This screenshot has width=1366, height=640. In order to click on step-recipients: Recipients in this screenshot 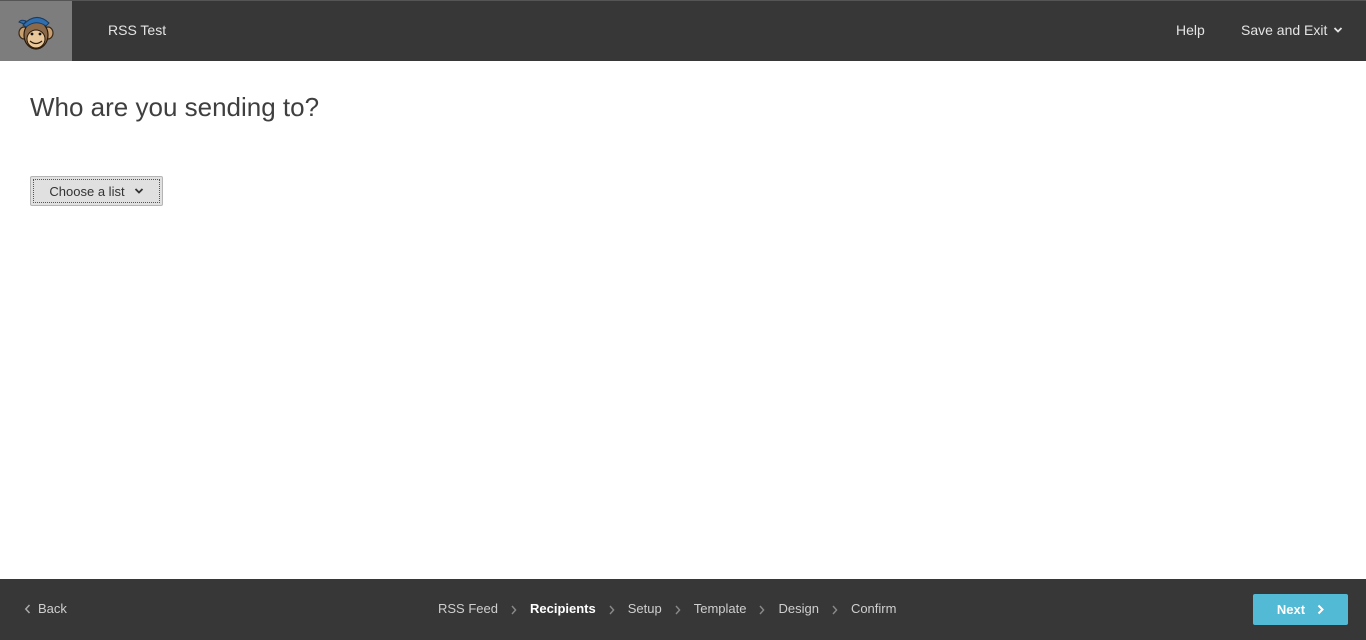, I will do `click(563, 608)`.